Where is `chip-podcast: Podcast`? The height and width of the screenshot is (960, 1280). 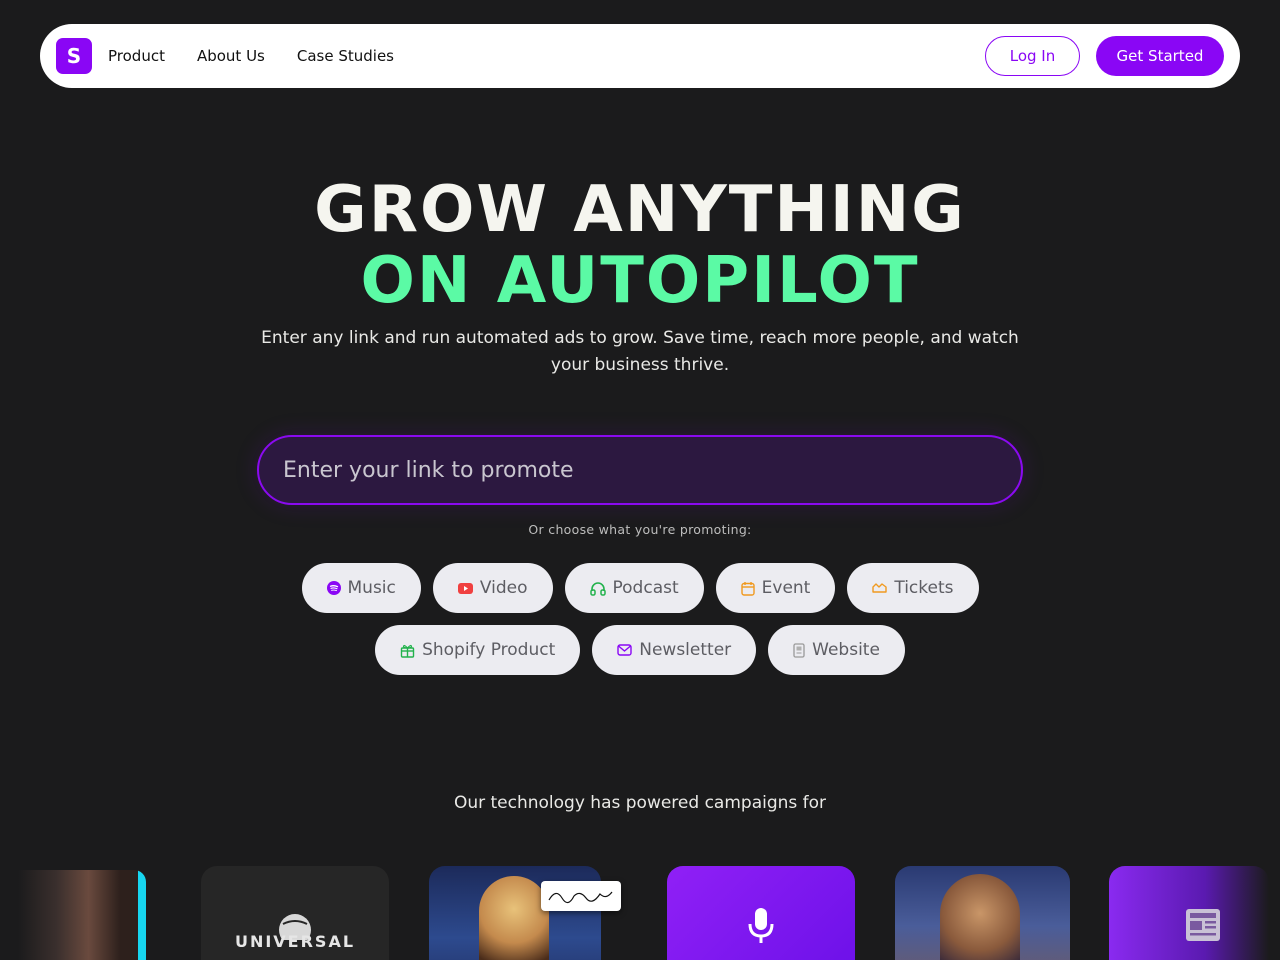
chip-podcast: Podcast is located at coordinates (634, 588).